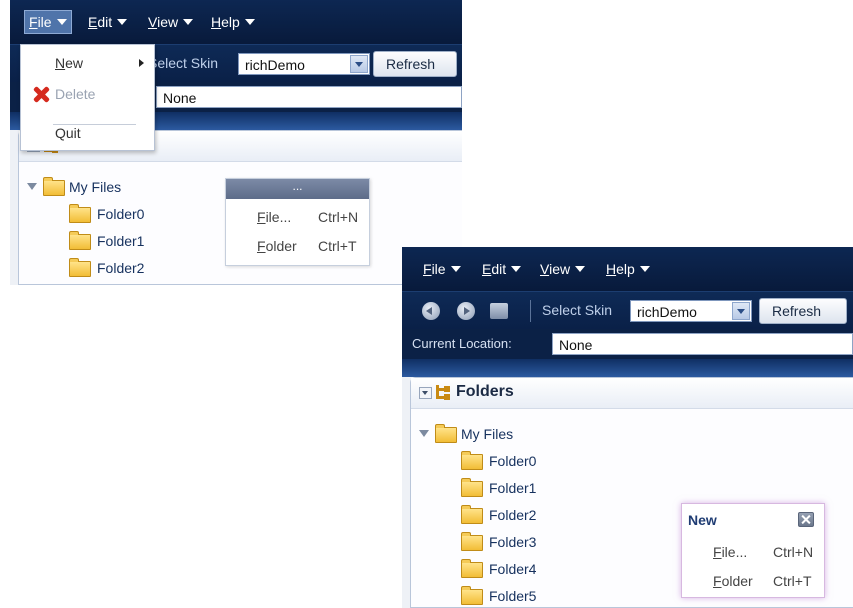 This screenshot has height=608, width=853. What do you see at coordinates (425, 393) in the screenshot?
I see `collapse-icon` at bounding box center [425, 393].